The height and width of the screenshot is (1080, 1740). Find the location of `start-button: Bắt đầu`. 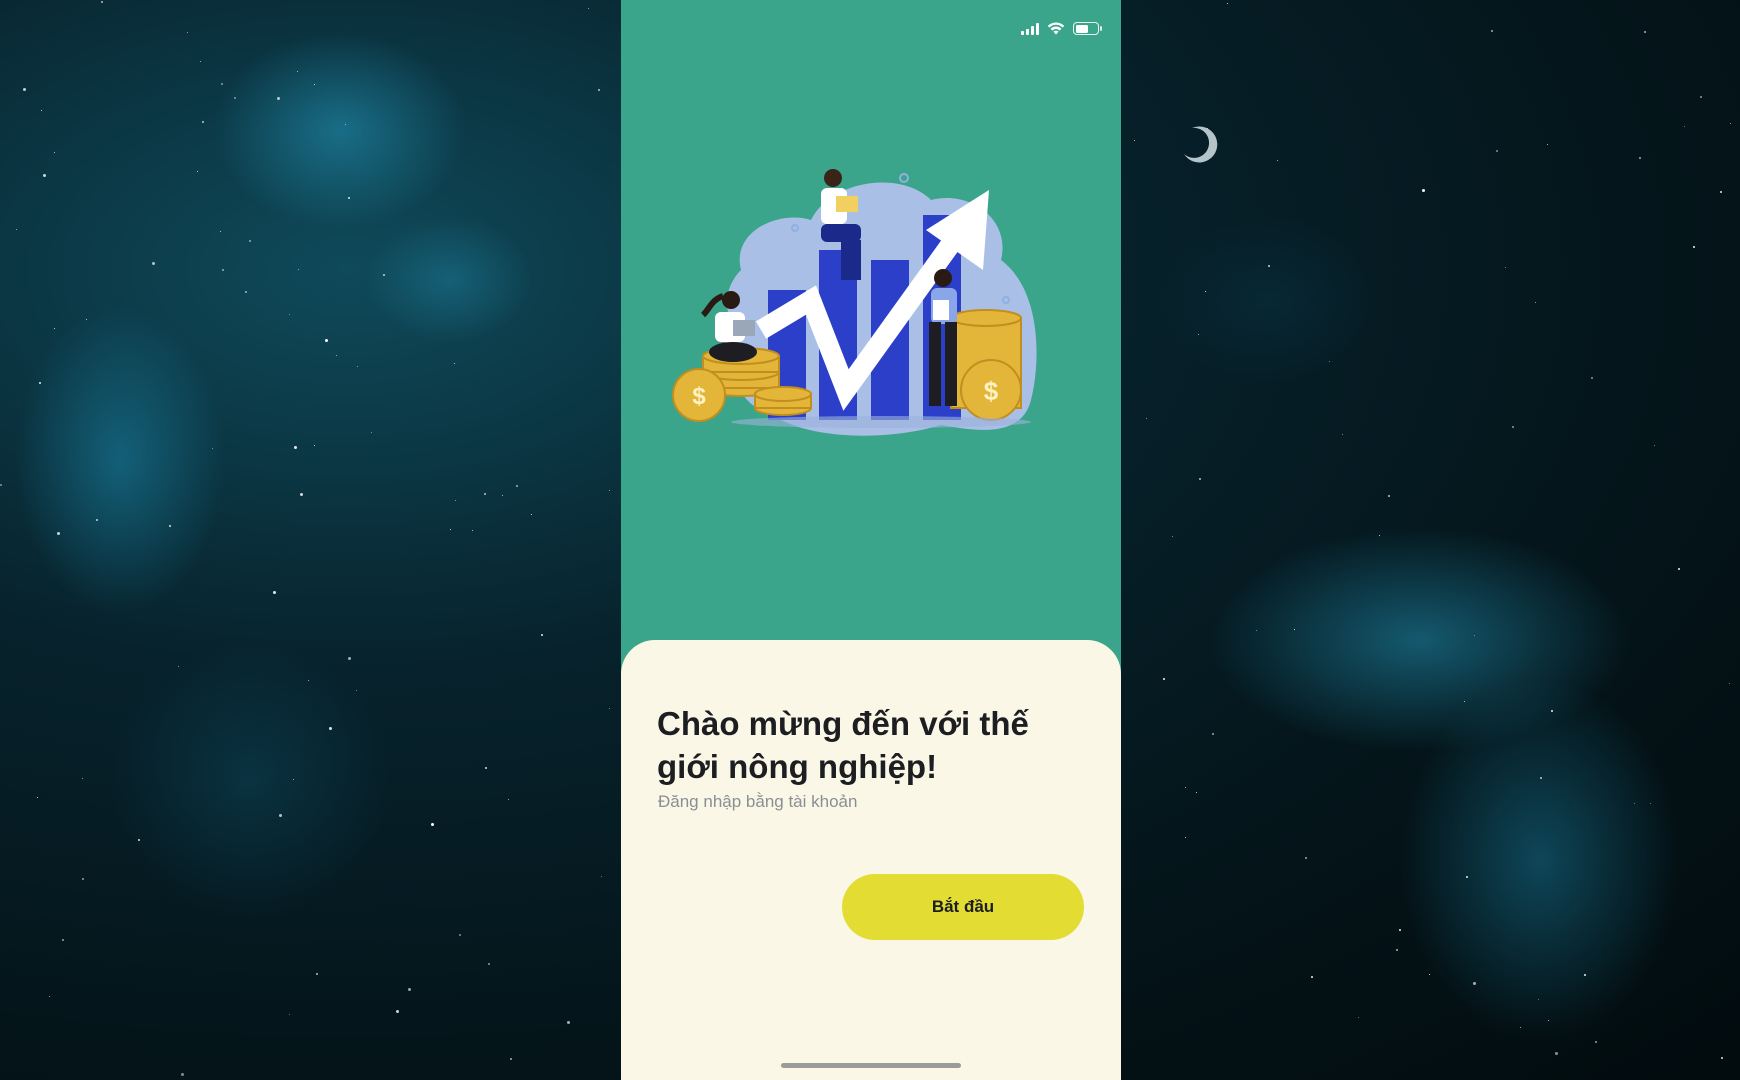

start-button: Bắt đầu is located at coordinates (963, 907).